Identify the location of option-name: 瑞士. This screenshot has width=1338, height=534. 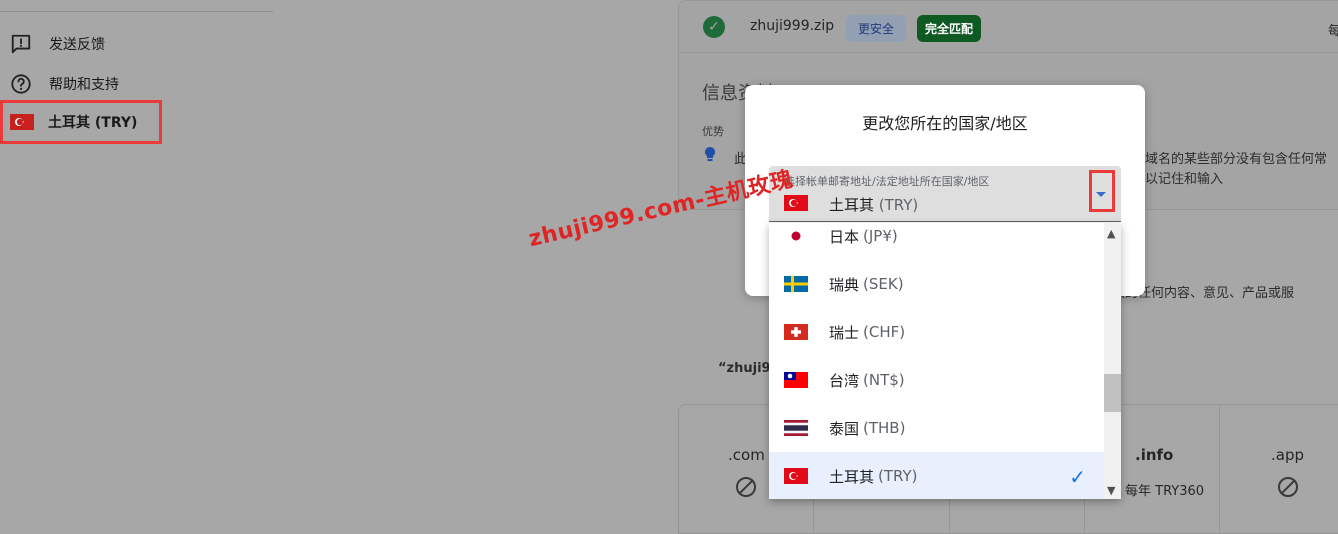
(844, 332).